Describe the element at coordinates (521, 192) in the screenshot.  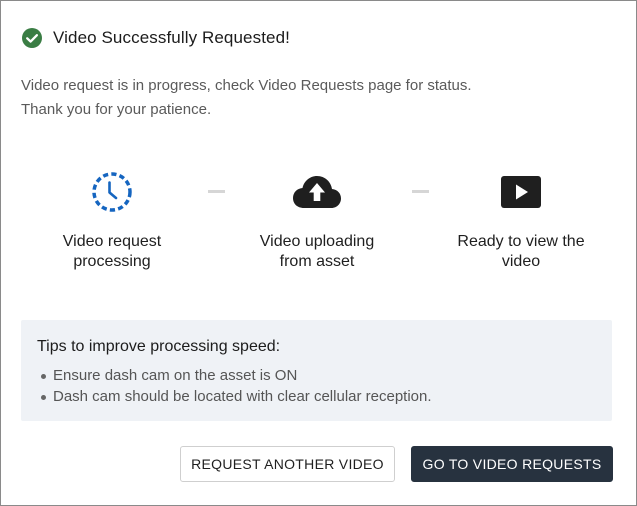
I see `play-video-icon` at that location.